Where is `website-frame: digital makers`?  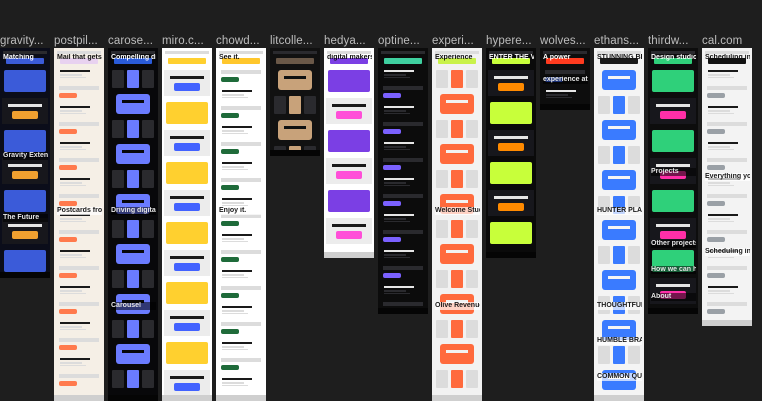
website-frame: digital makers is located at coordinates (349, 153).